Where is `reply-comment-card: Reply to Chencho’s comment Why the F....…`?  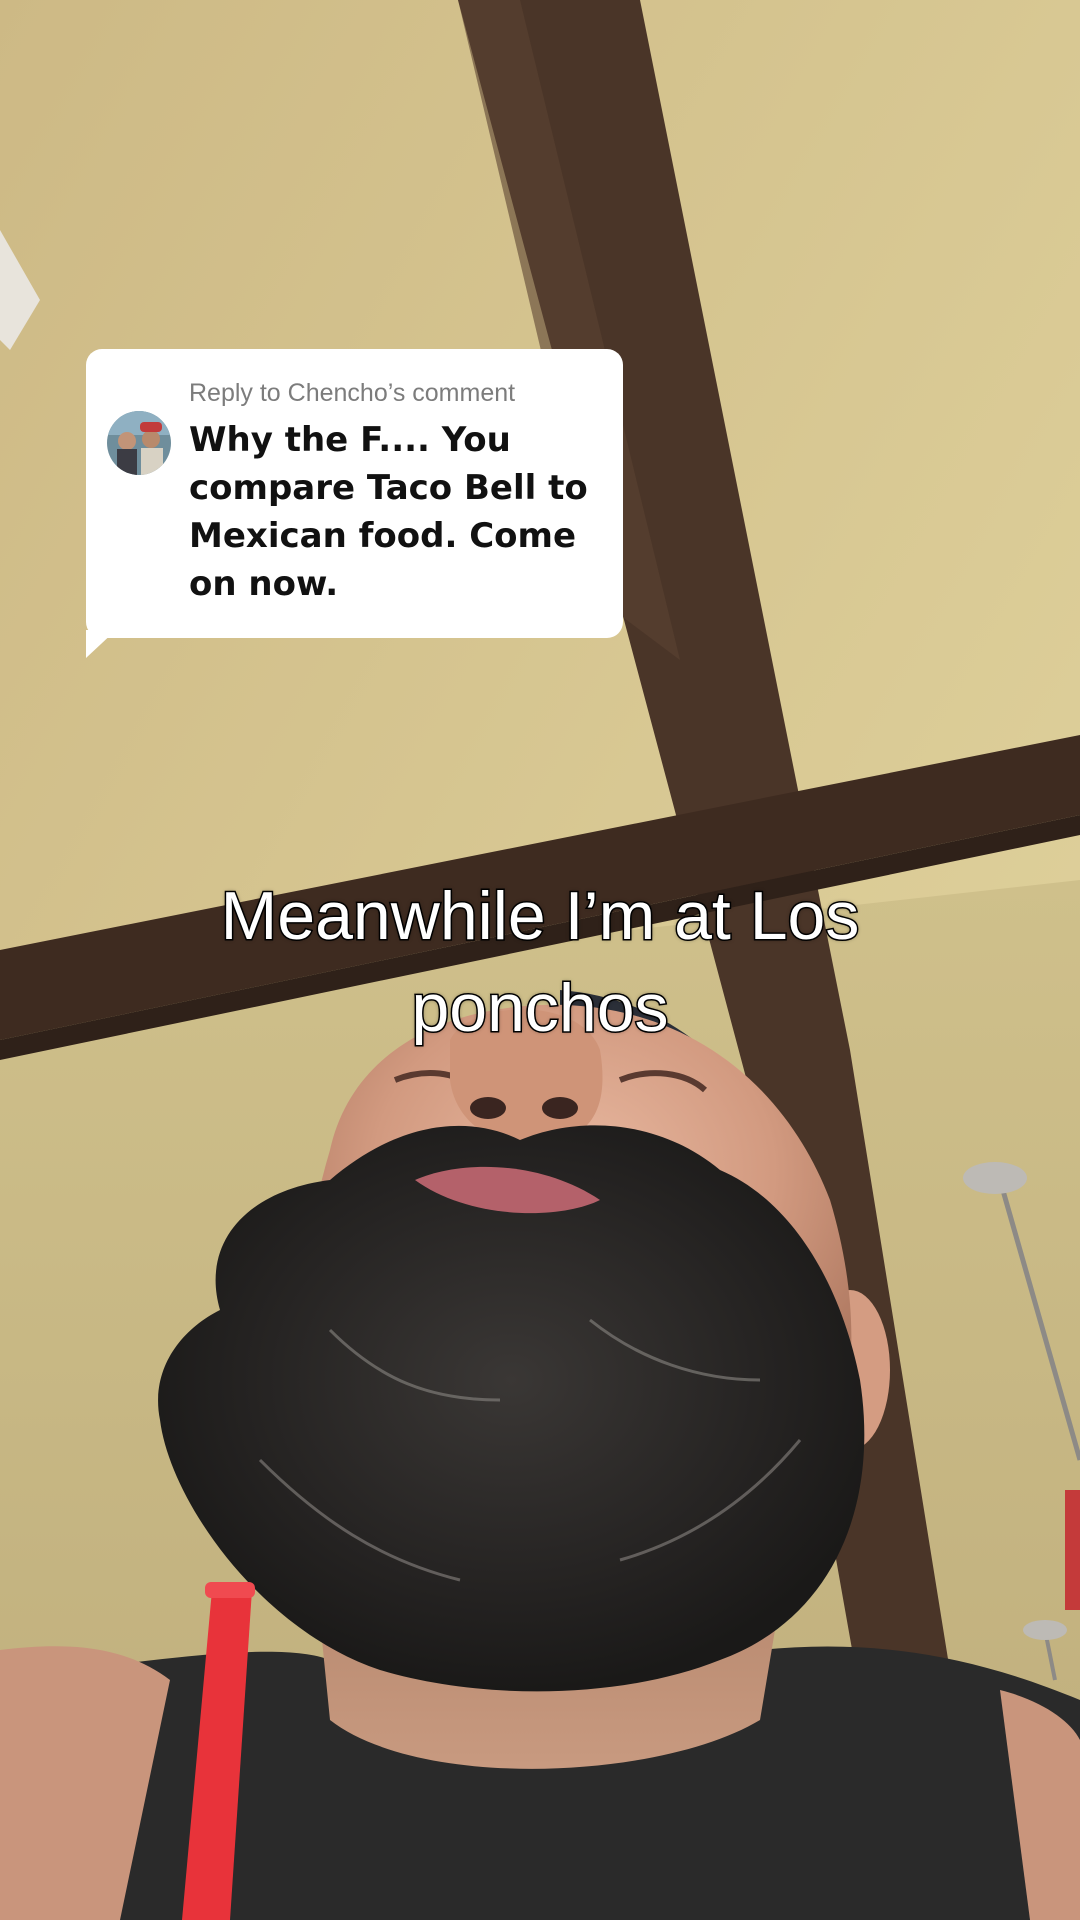 reply-comment-card: Reply to Chencho’s comment Why the F....… is located at coordinates (354, 493).